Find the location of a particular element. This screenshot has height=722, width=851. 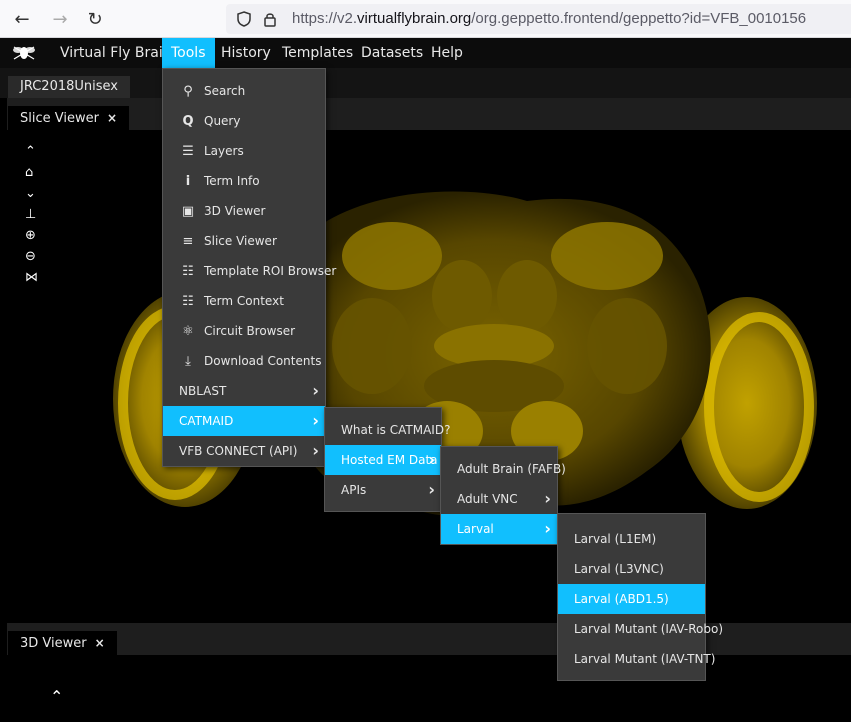

menu-item-term-context: ☷ Term Context is located at coordinates (244, 301).